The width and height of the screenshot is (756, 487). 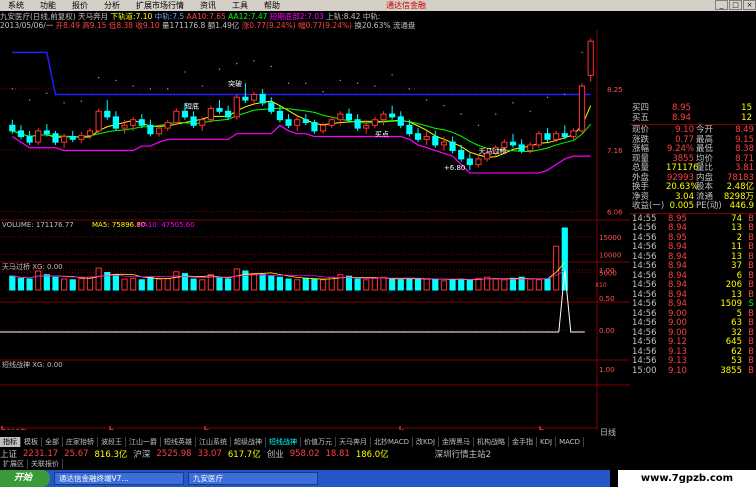 I want to click on menu-item-extended: 扩展市场行情, so click(x=160, y=5).